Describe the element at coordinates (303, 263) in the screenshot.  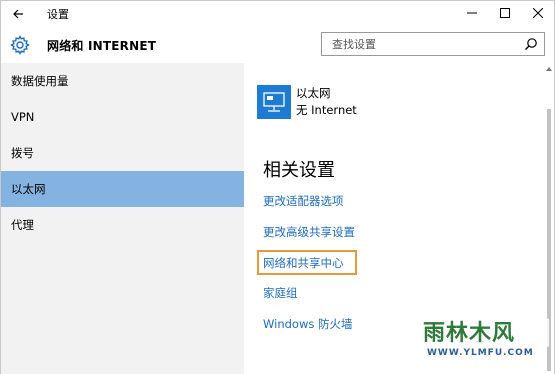
I see `network-sharing-center-link: 网络和共享中心` at that location.